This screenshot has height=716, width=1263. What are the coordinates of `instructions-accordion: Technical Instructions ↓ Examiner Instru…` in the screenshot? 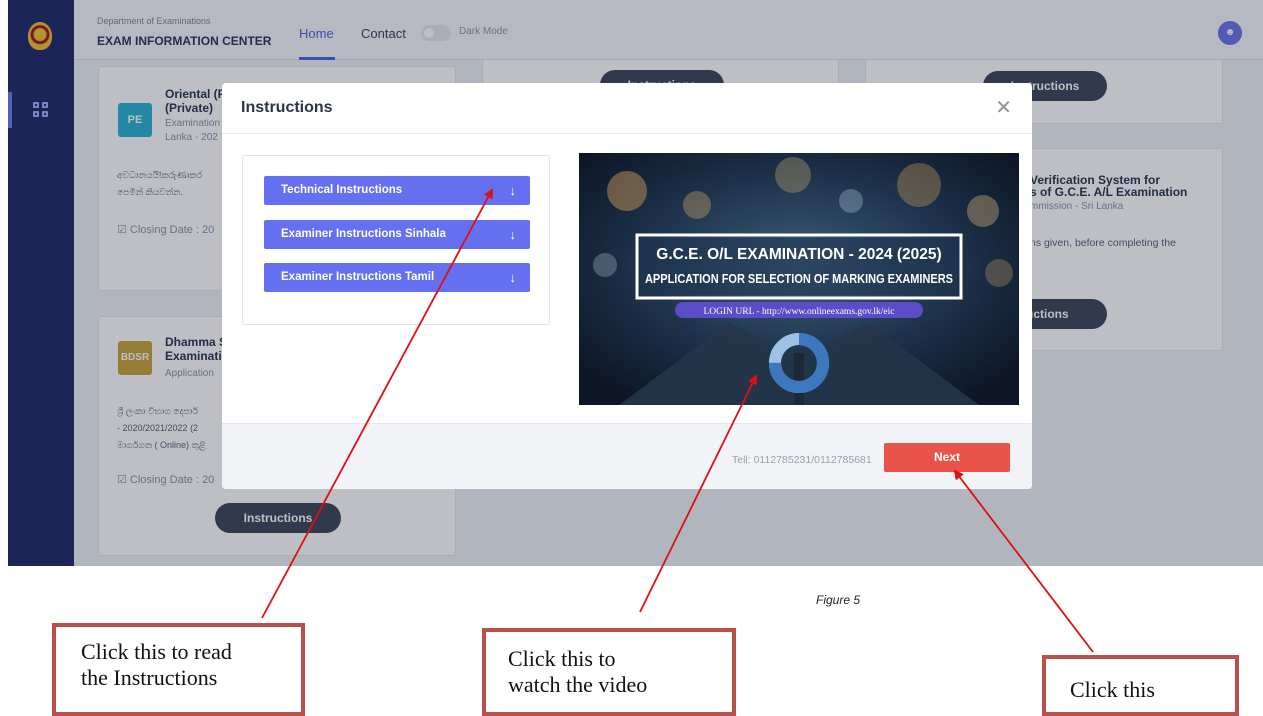 It's located at (396, 240).